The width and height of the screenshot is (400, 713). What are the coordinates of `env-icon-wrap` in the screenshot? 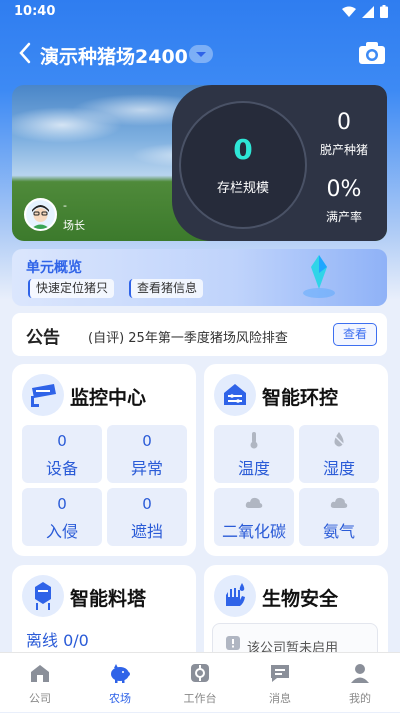 It's located at (235, 395).